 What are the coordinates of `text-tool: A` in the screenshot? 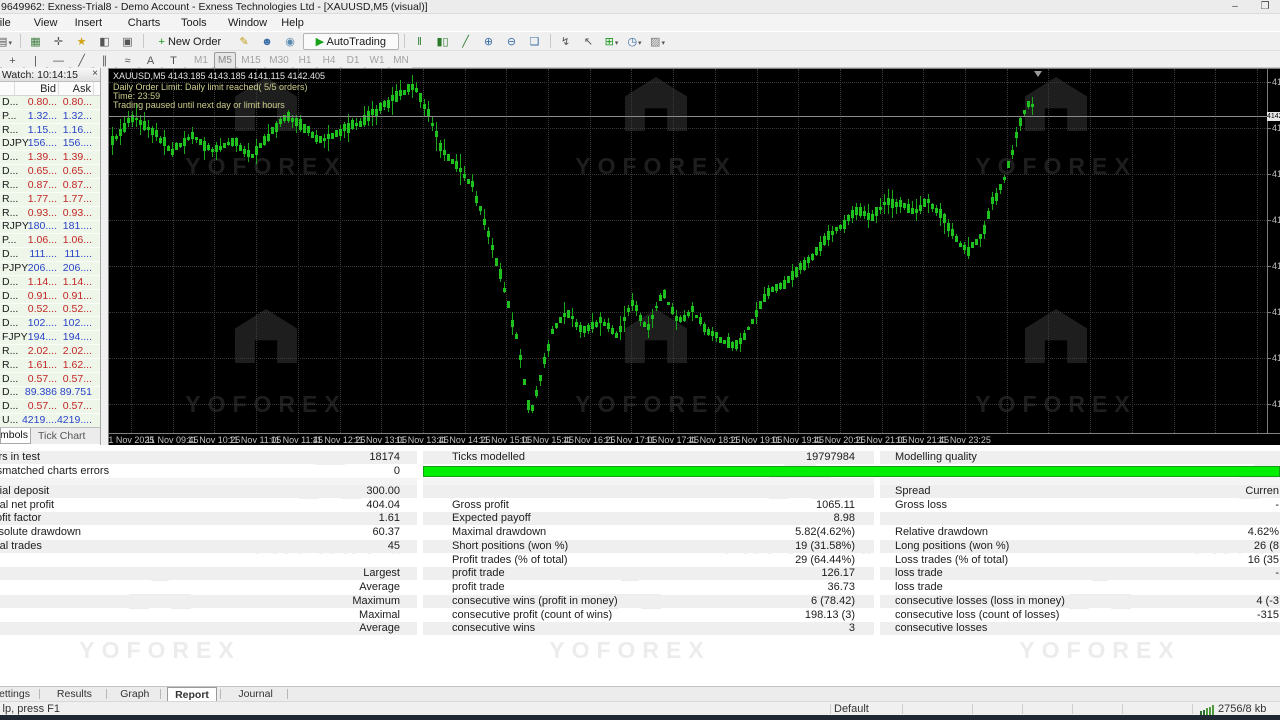 It's located at (150, 60).